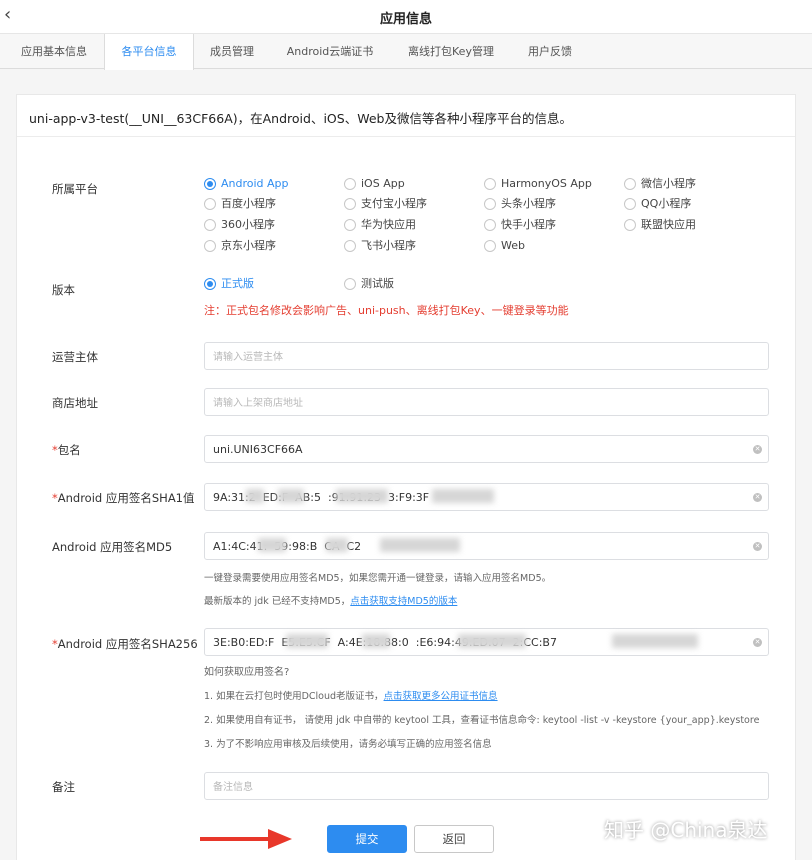  What do you see at coordinates (486, 786) in the screenshot?
I see `remark-input` at bounding box center [486, 786].